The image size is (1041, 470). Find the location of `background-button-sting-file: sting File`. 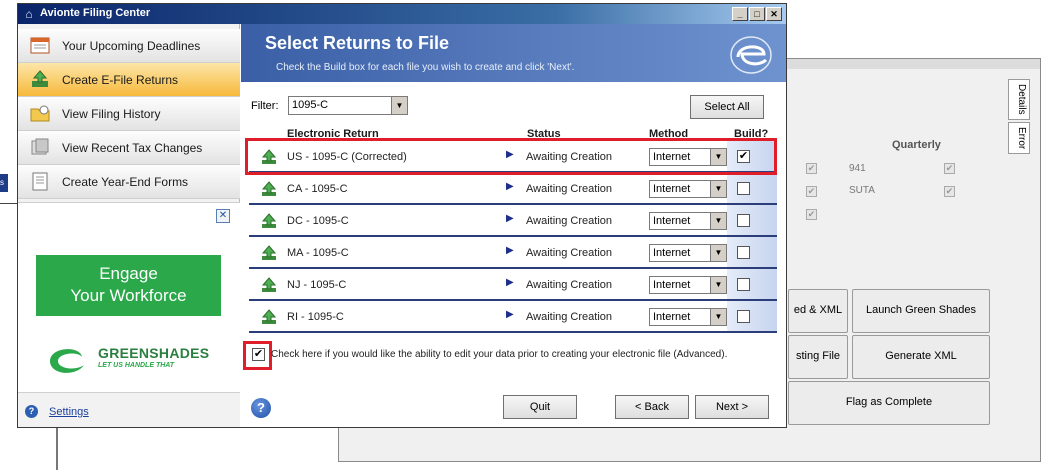

background-button-sting-file: sting File is located at coordinates (818, 357).